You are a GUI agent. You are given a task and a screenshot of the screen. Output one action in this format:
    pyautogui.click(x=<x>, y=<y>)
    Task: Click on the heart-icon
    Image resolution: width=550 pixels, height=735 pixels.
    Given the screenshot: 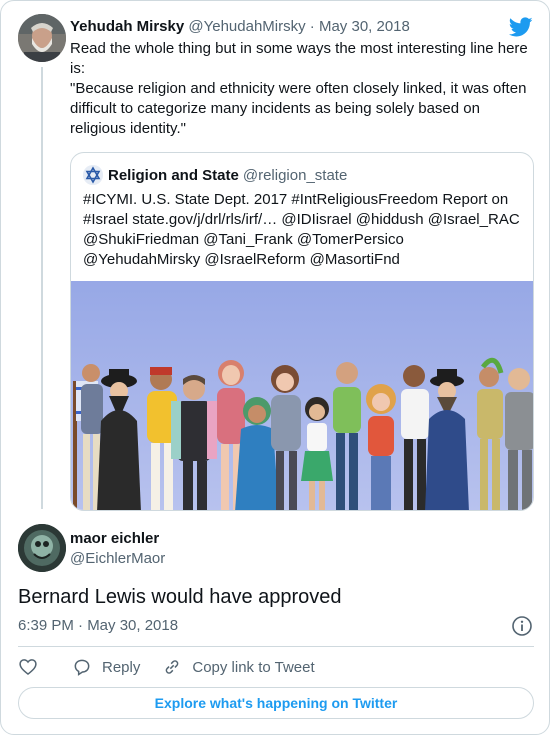 What is the action you would take?
    pyautogui.click(x=28, y=667)
    